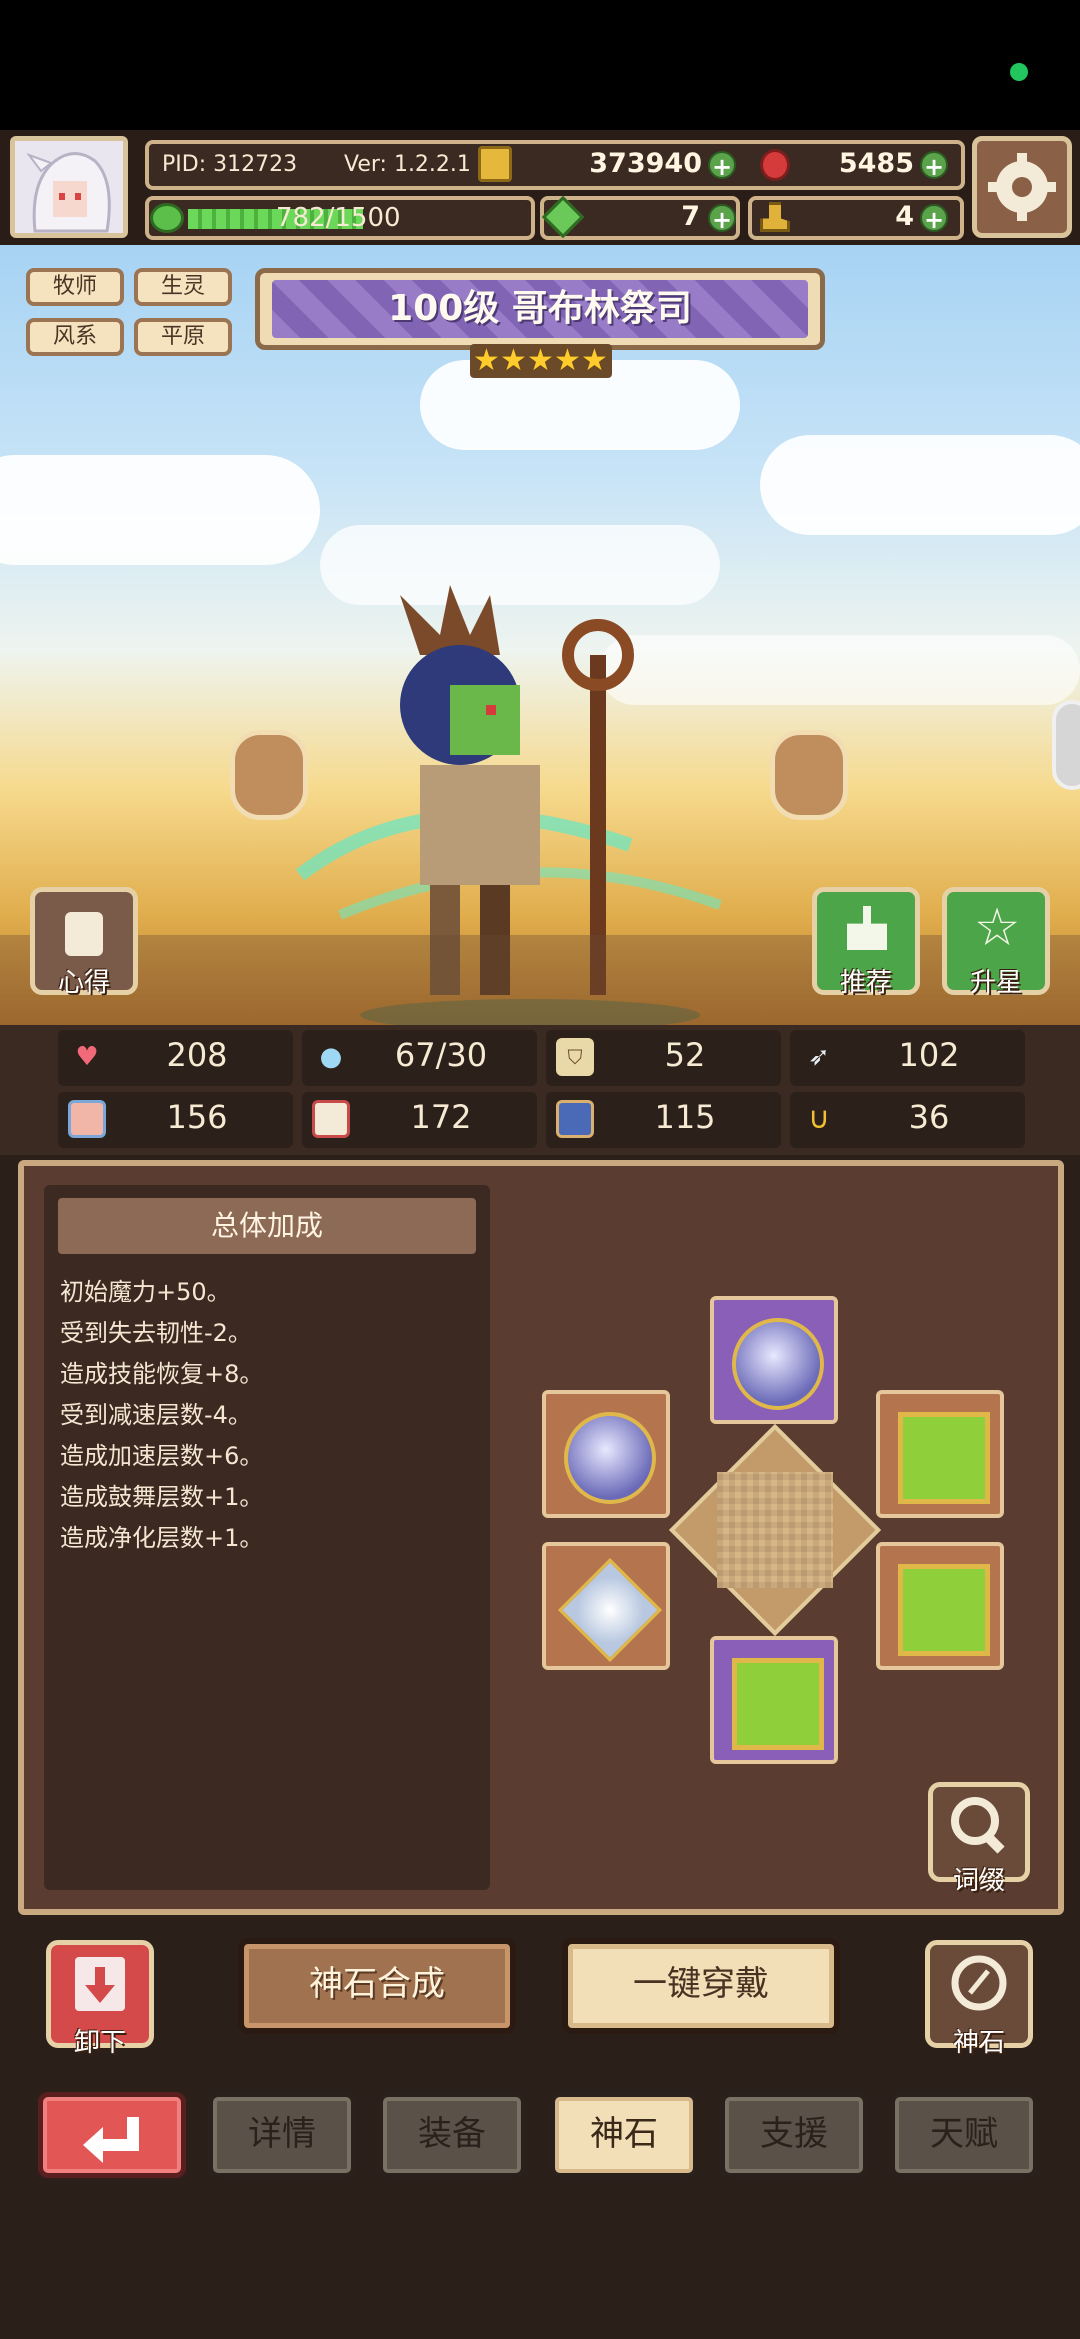 The height and width of the screenshot is (2339, 1080). What do you see at coordinates (75, 287) in the screenshot?
I see `class-tag-priest: 牧师` at bounding box center [75, 287].